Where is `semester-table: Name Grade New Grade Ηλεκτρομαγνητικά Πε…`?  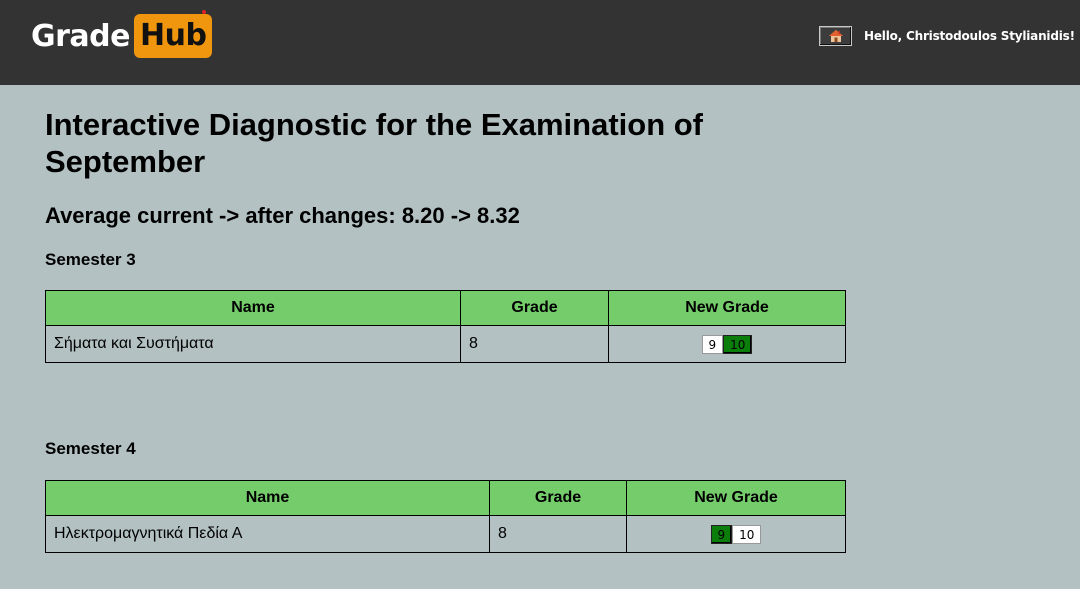 semester-table: Name Grade New Grade Ηλεκτρομαγνητικά Πε… is located at coordinates (445, 516).